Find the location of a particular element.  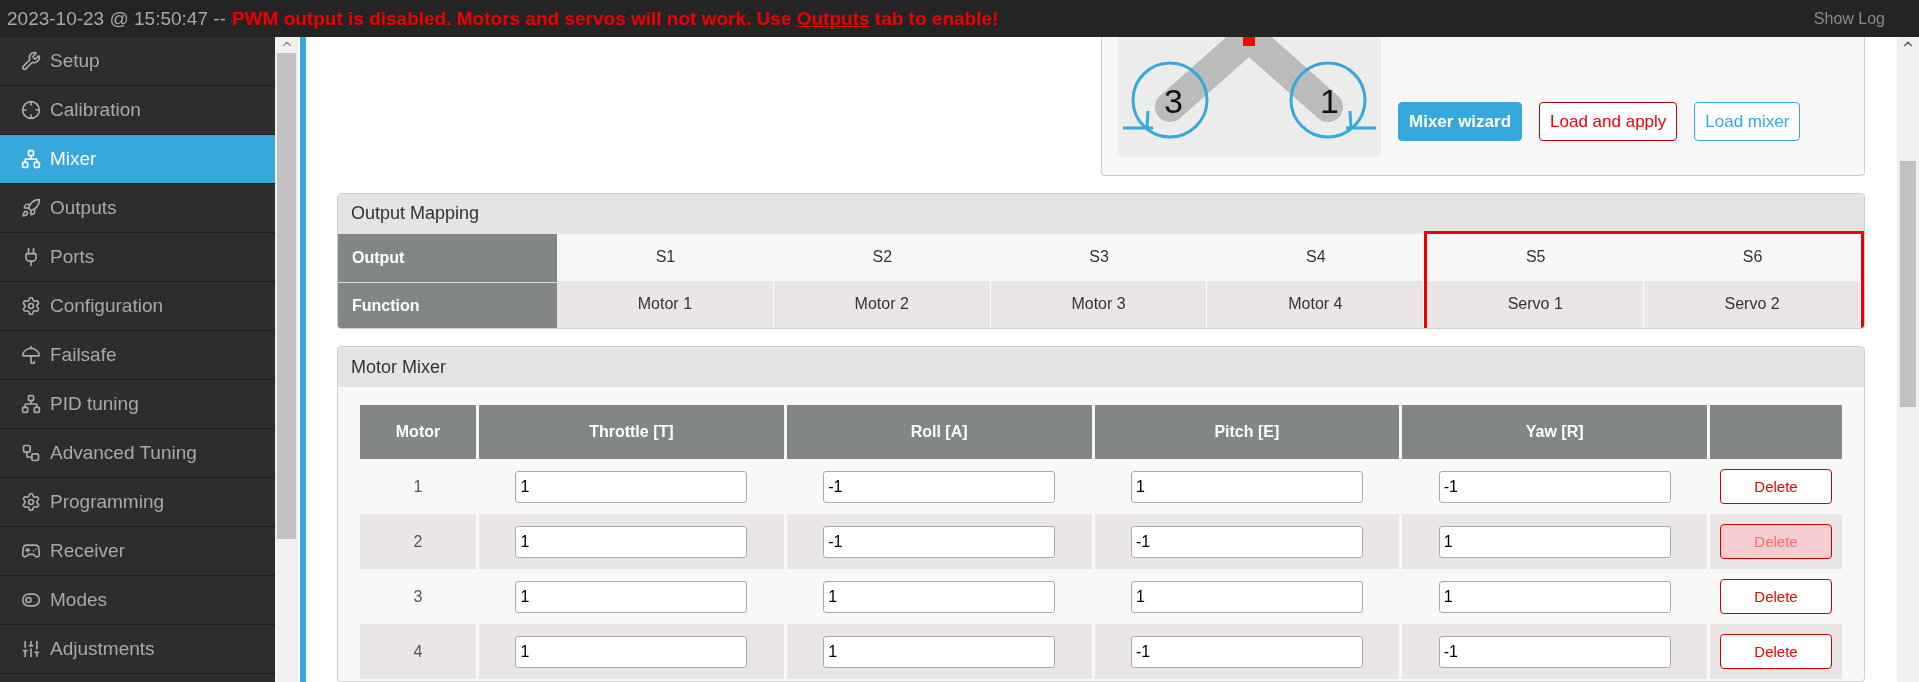

table-cell: 4 is located at coordinates (418, 652).